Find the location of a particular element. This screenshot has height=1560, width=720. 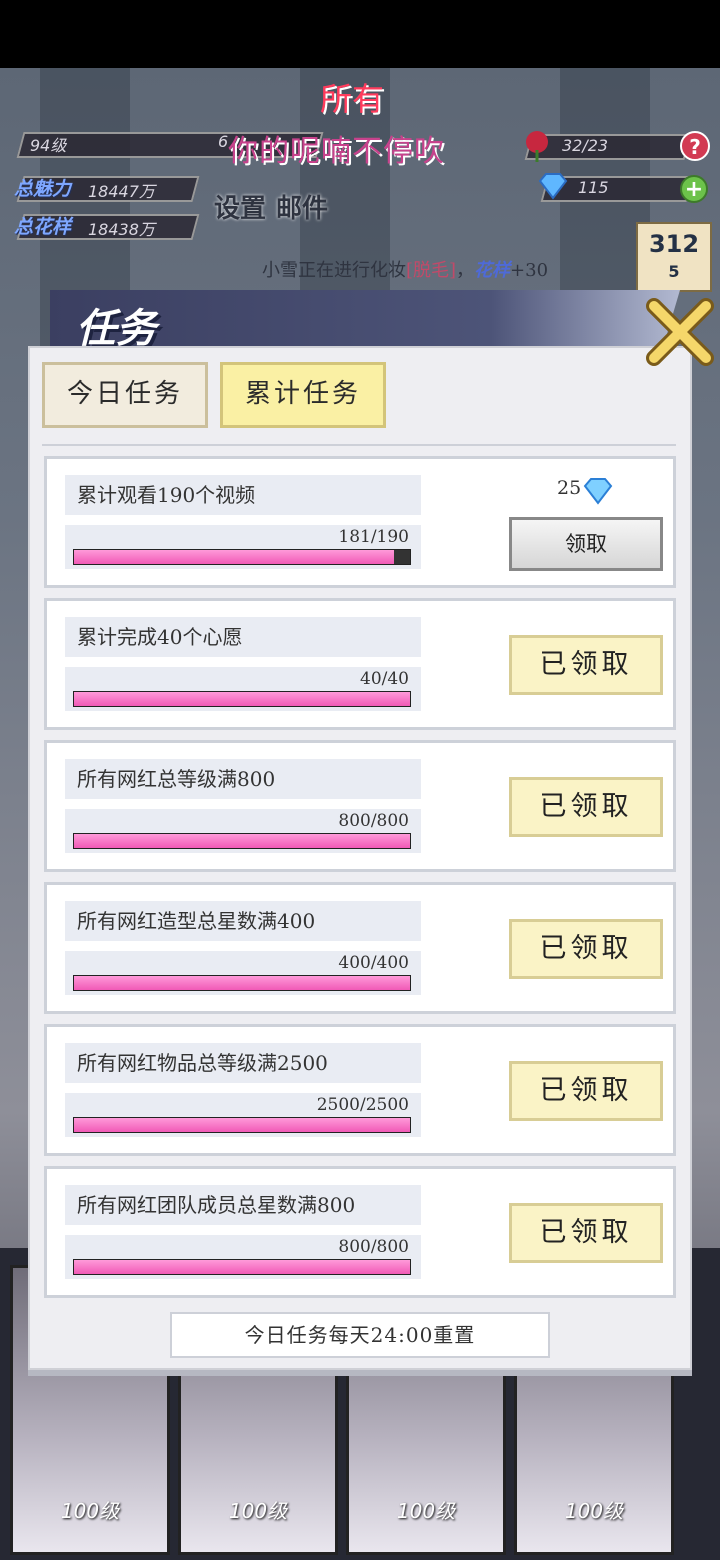

task-progress: 2500/2500 is located at coordinates (243, 1115).